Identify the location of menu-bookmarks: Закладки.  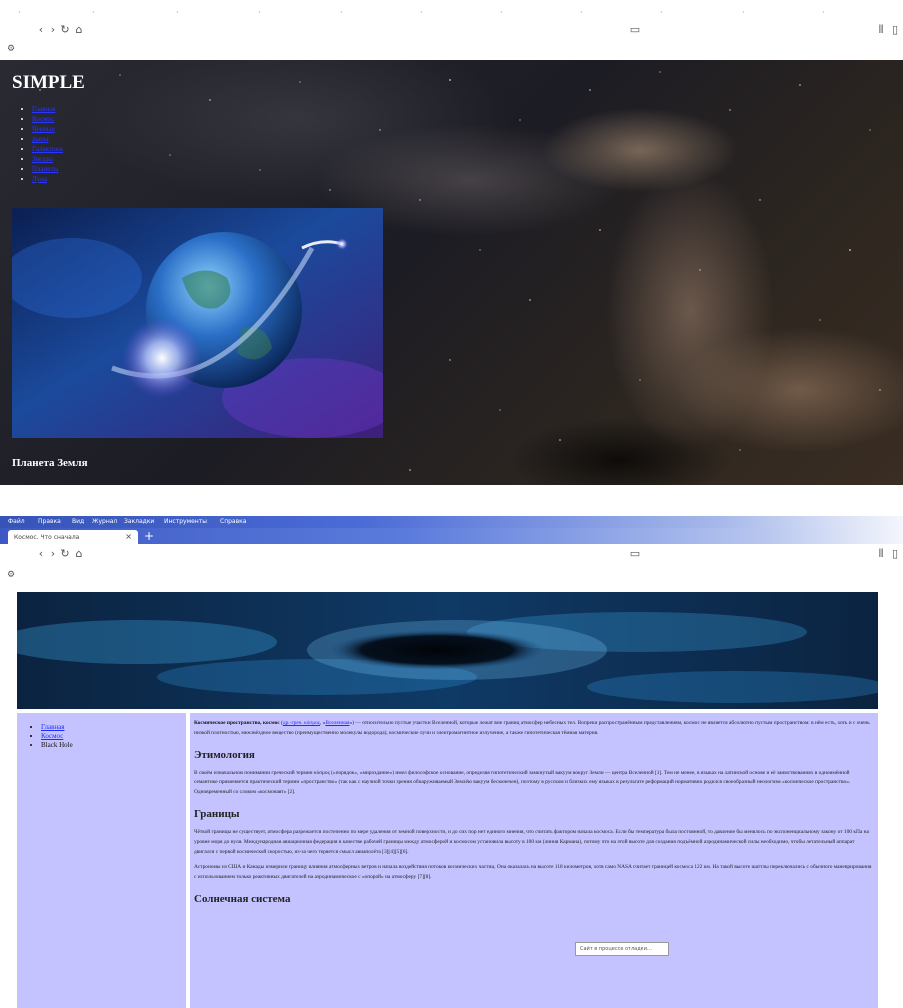
(139, 521).